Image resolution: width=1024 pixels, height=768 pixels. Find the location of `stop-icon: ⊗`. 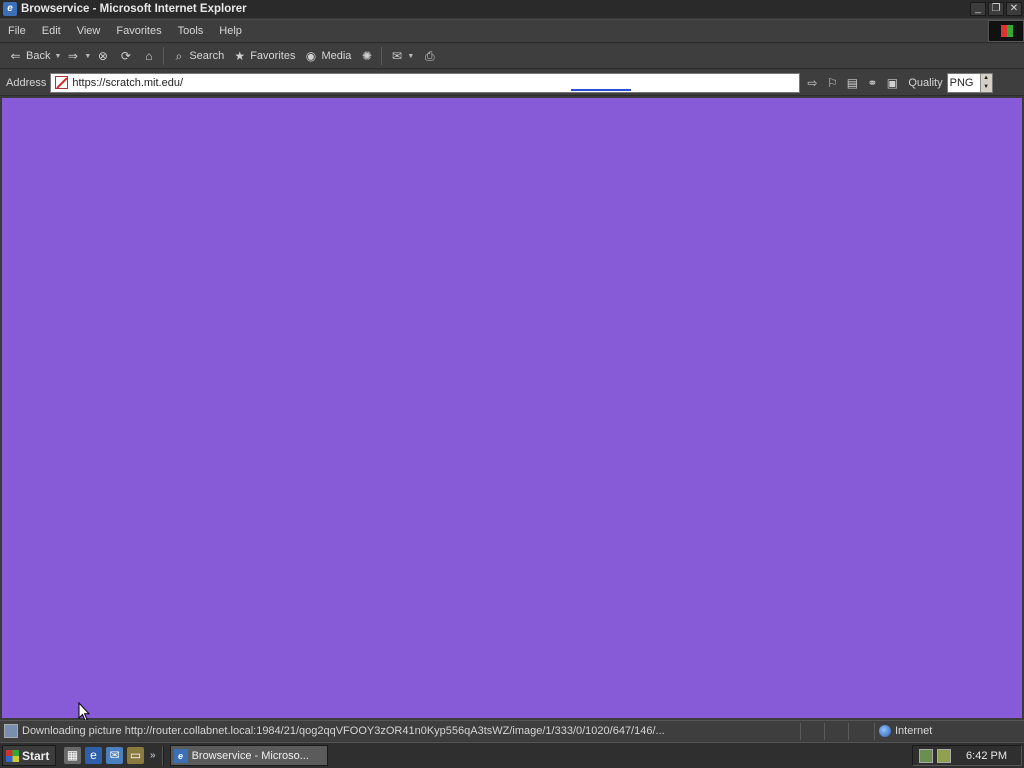

stop-icon: ⊗ is located at coordinates (102, 55).